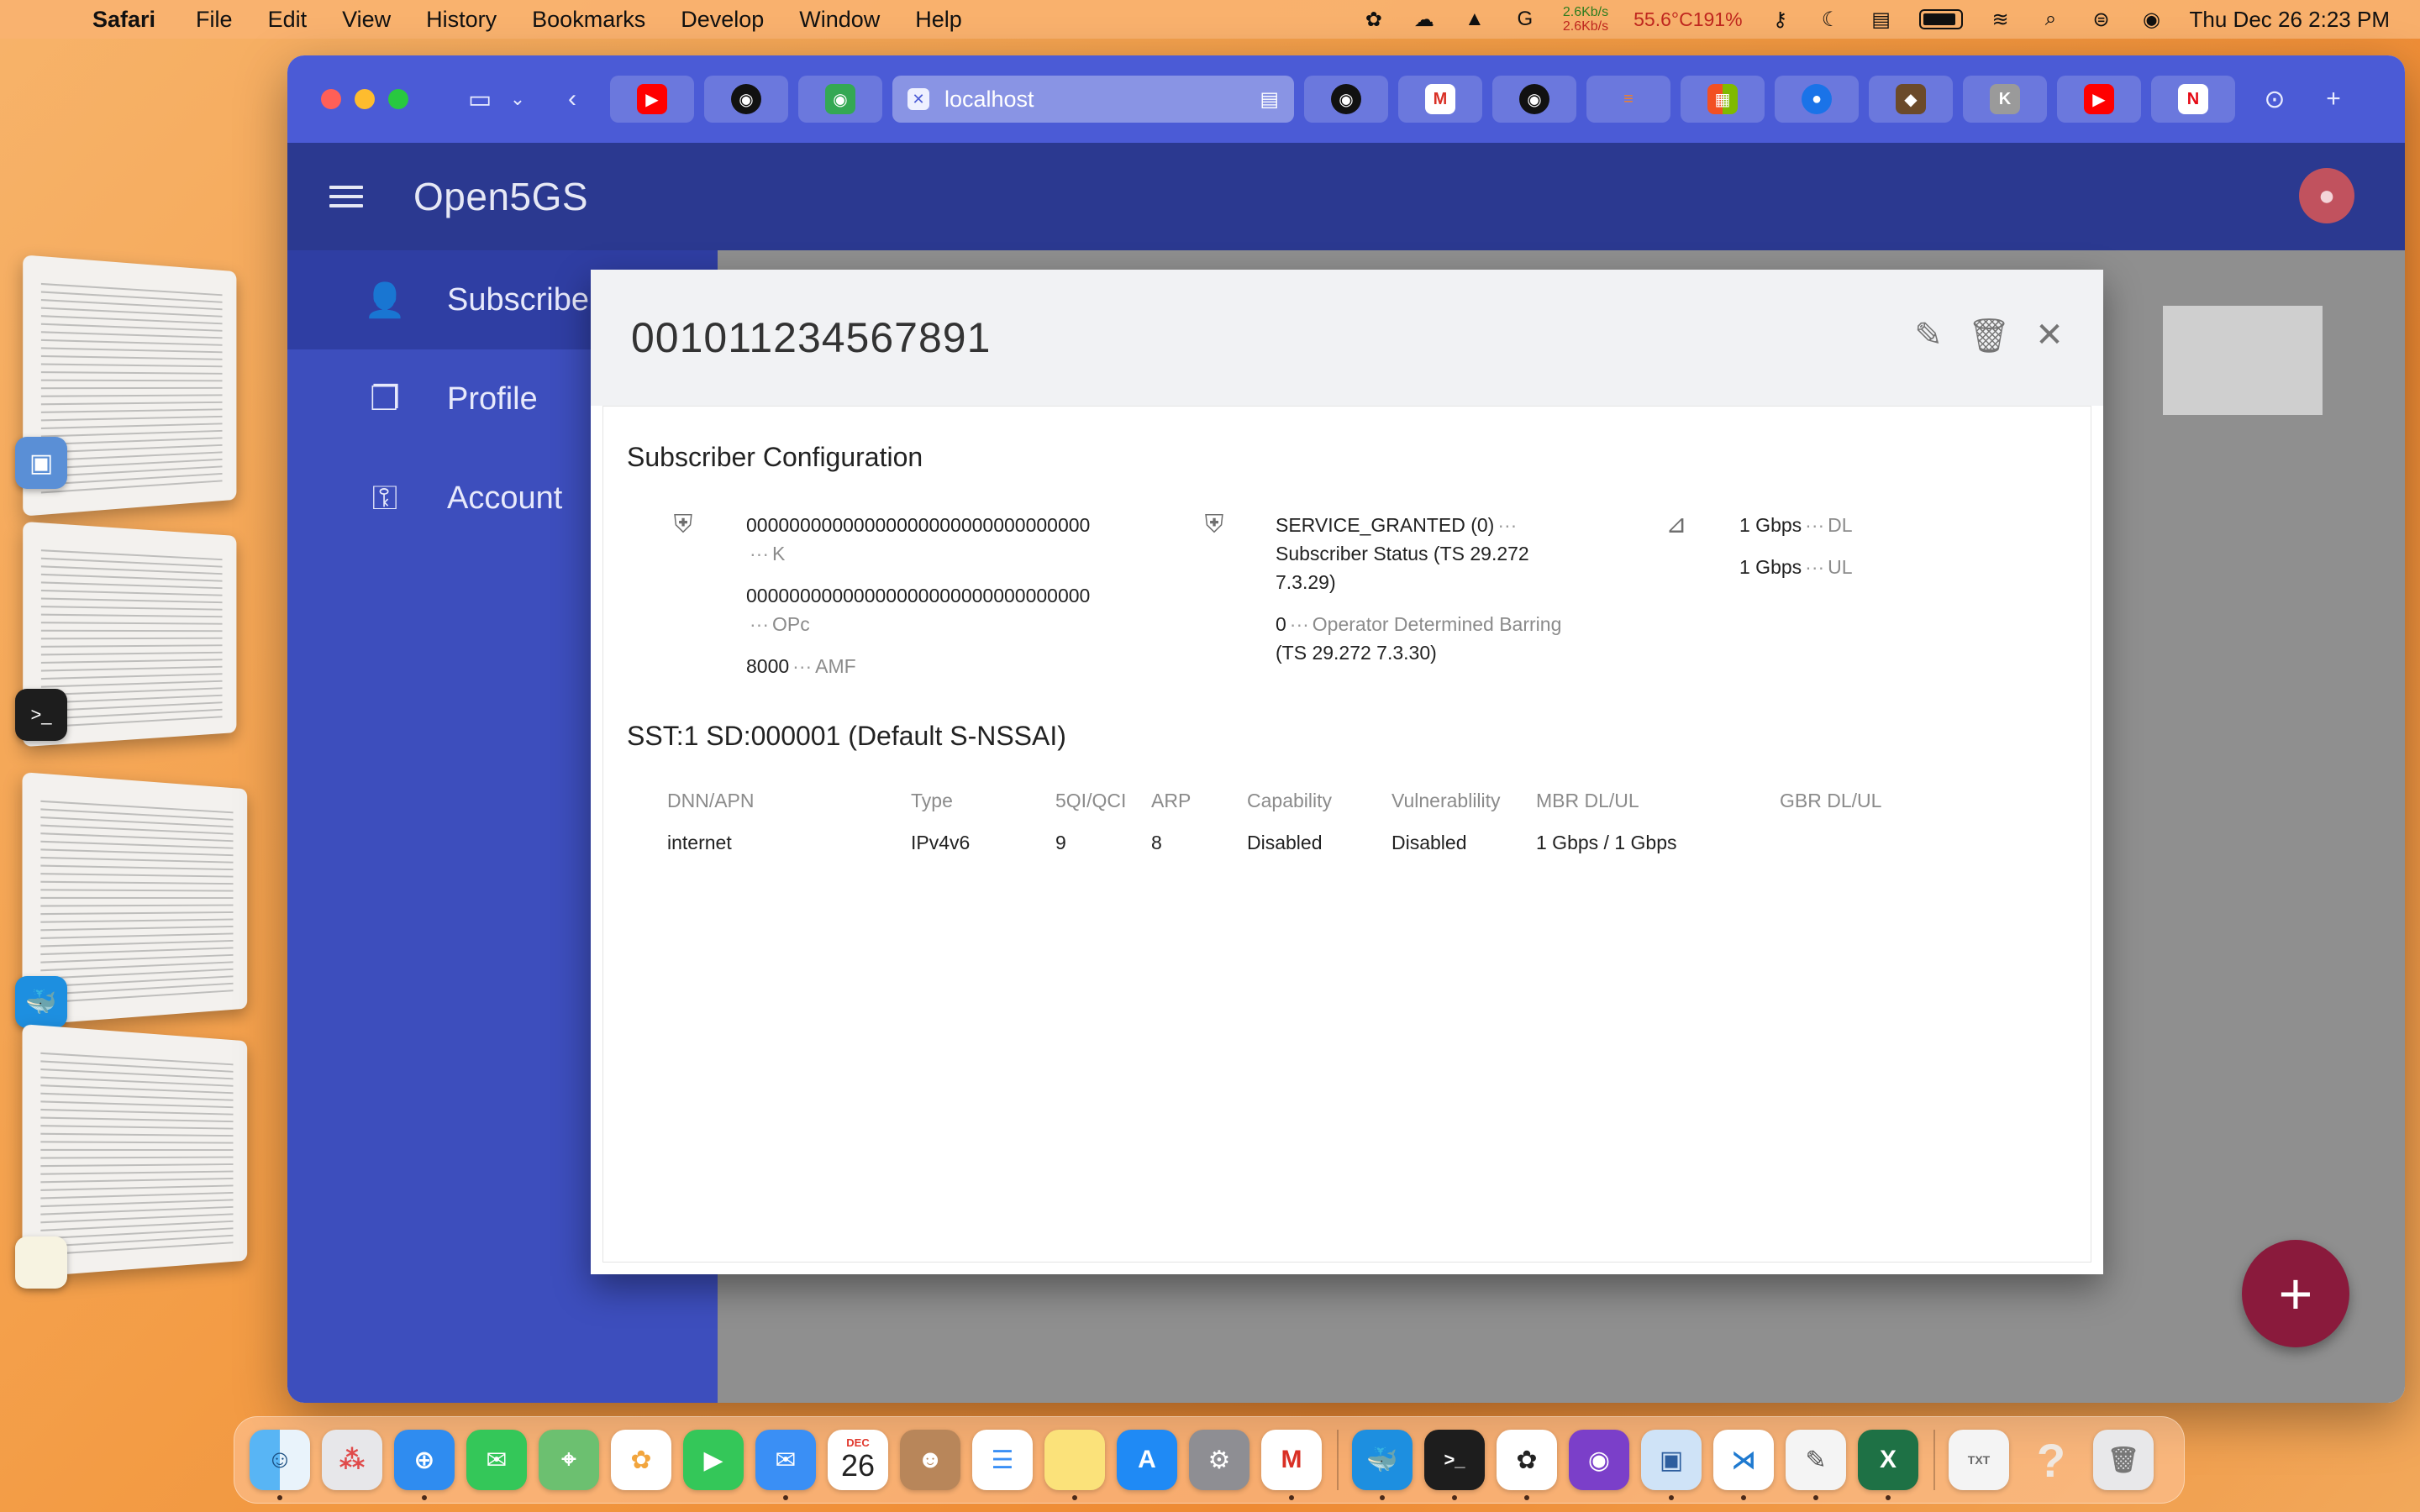 The image size is (2420, 1512). I want to click on tab-github-green: ◉, so click(840, 99).